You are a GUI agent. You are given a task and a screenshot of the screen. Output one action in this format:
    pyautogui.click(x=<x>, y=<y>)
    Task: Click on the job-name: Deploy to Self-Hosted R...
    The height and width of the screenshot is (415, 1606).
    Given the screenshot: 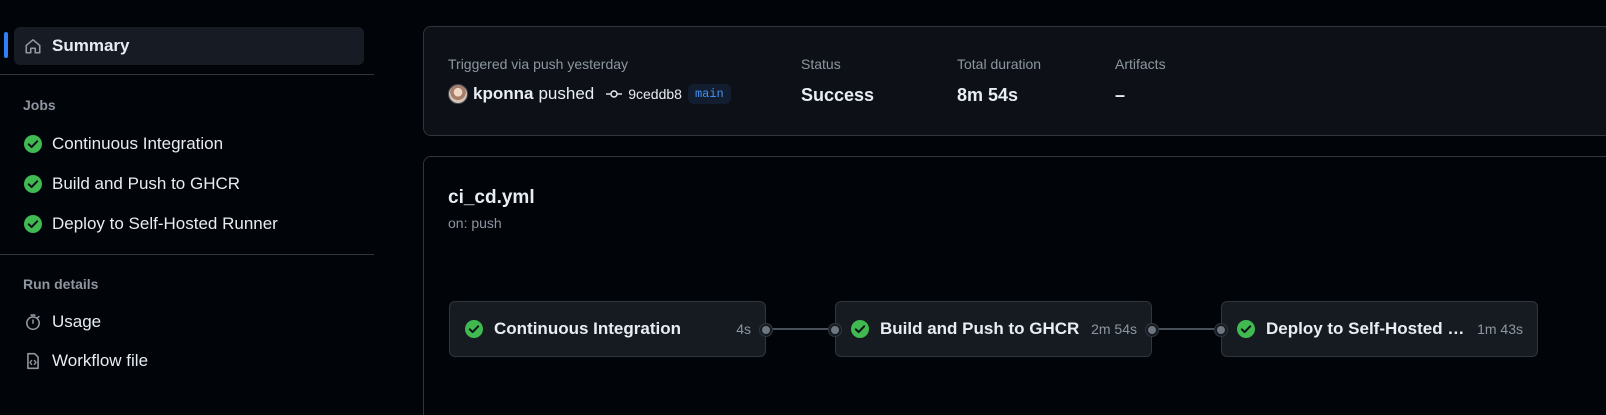 What is the action you would take?
    pyautogui.click(x=1368, y=328)
    